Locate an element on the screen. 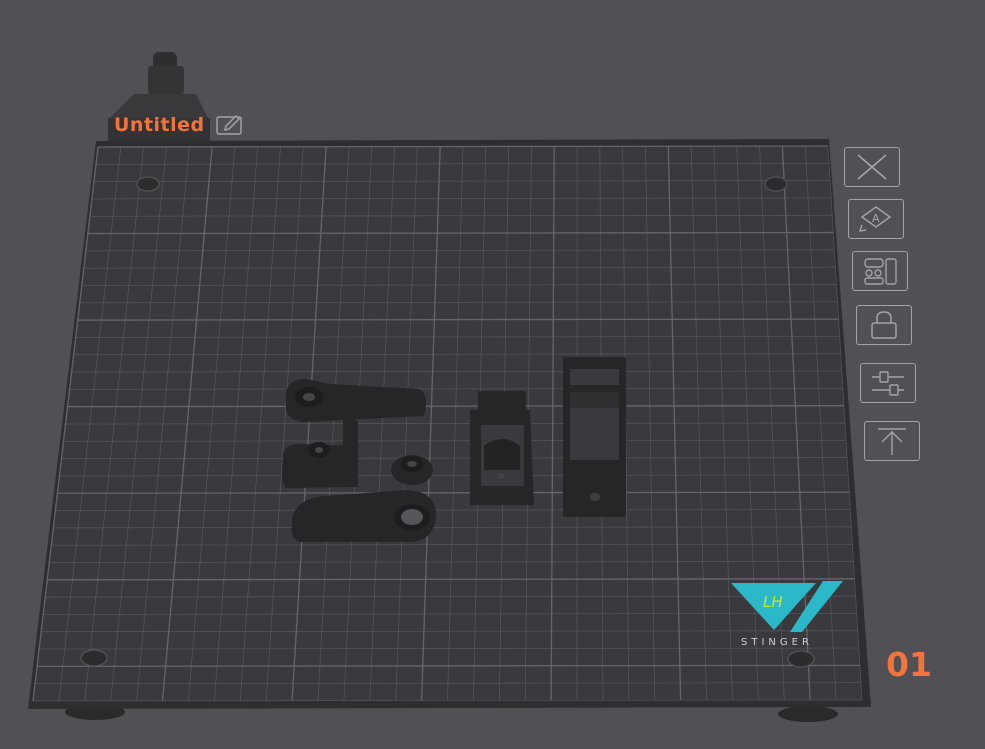 The image size is (985, 749). arrange-icon is located at coordinates (880, 271).